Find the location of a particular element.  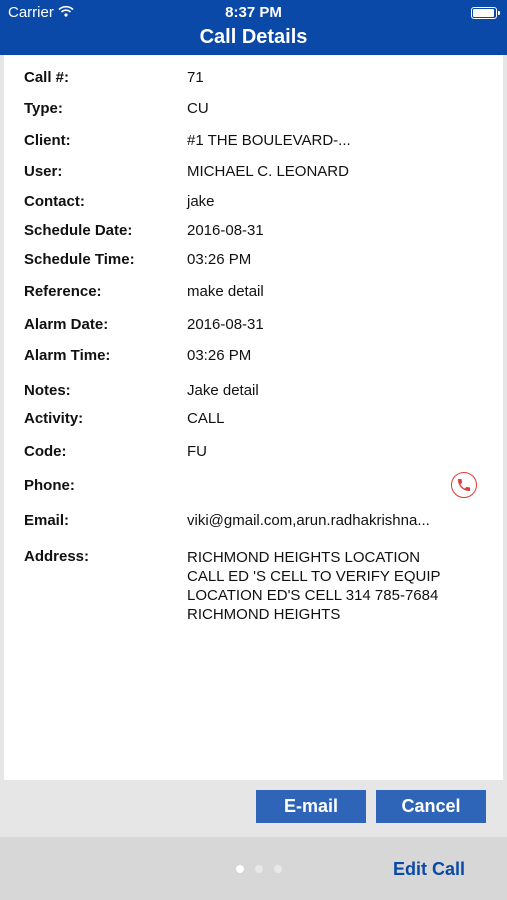

contact-label: Contact: is located at coordinates (54, 201).